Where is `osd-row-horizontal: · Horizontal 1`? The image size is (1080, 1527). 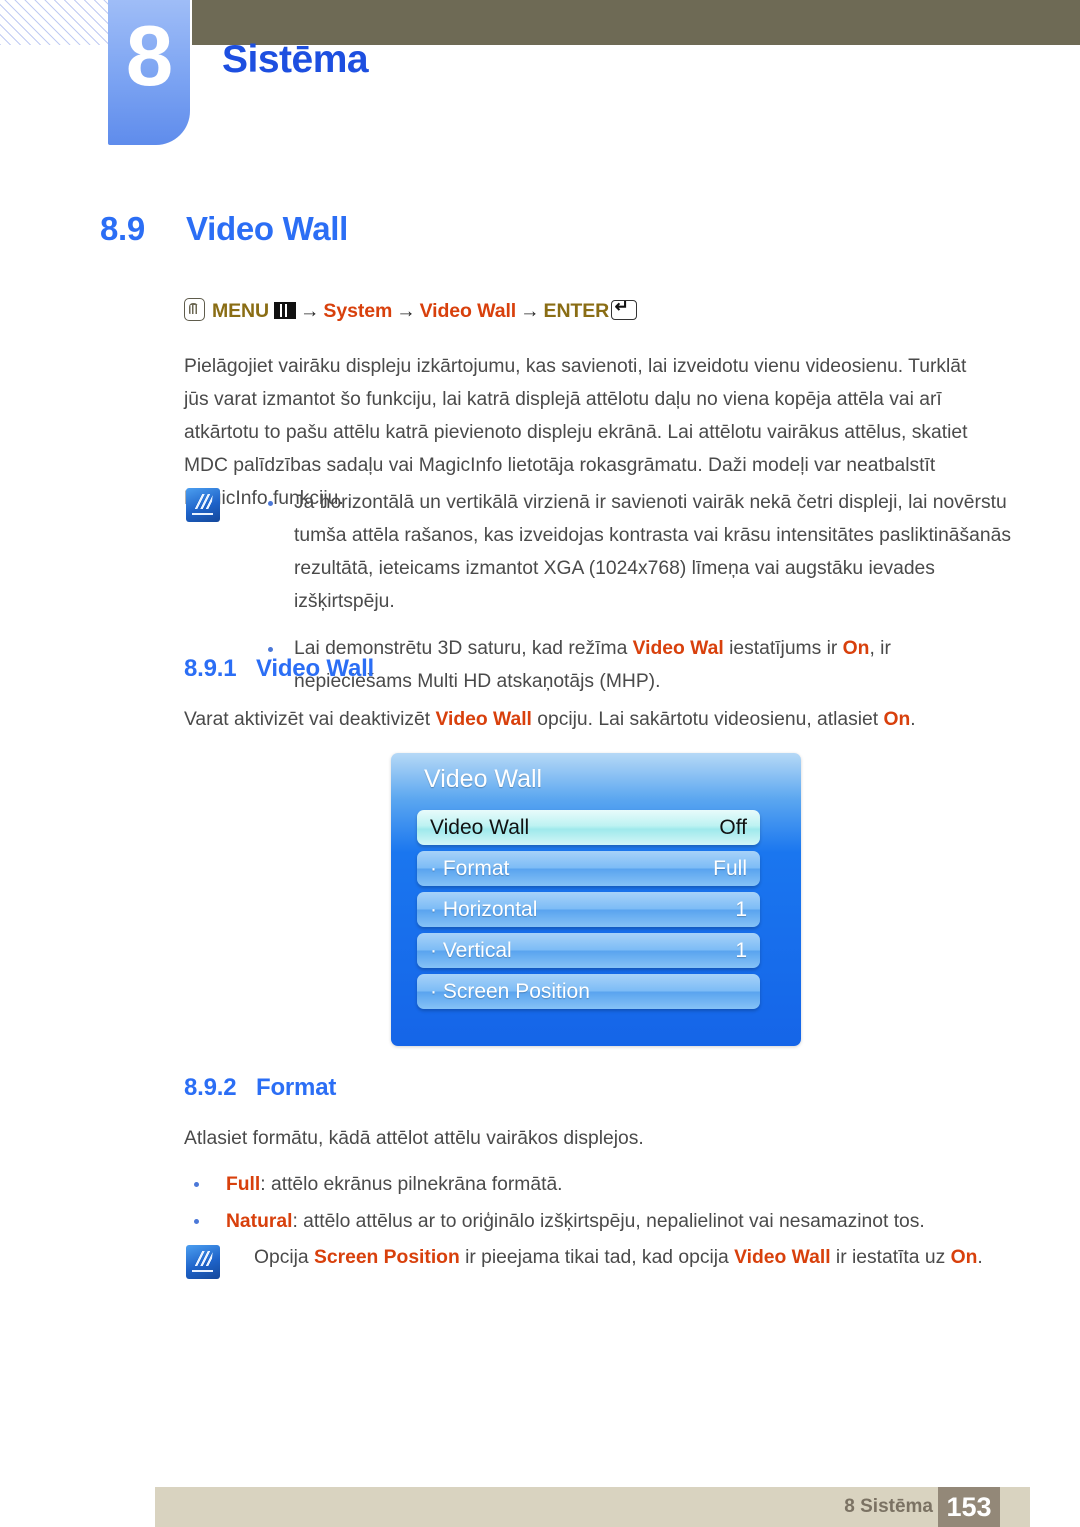 osd-row-horizontal: · Horizontal 1 is located at coordinates (588, 909).